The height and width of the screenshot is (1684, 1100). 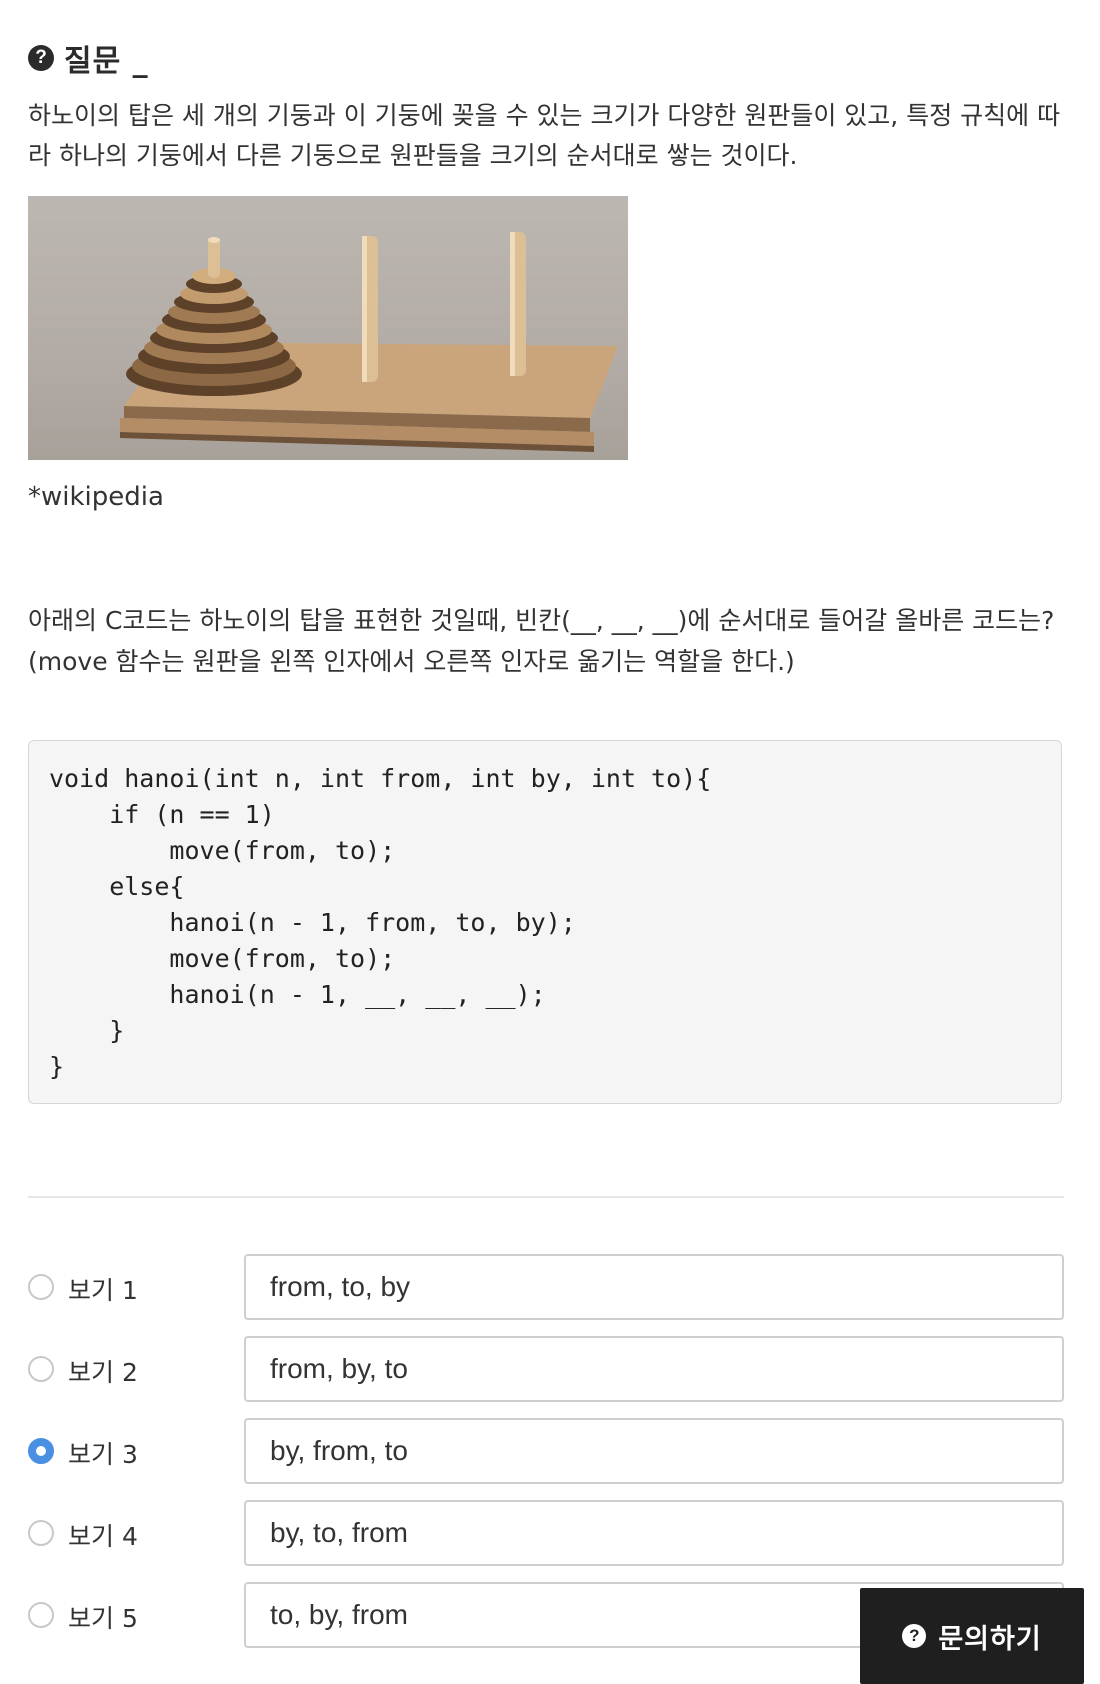 I want to click on option-1-radio, so click(x=41, y=1287).